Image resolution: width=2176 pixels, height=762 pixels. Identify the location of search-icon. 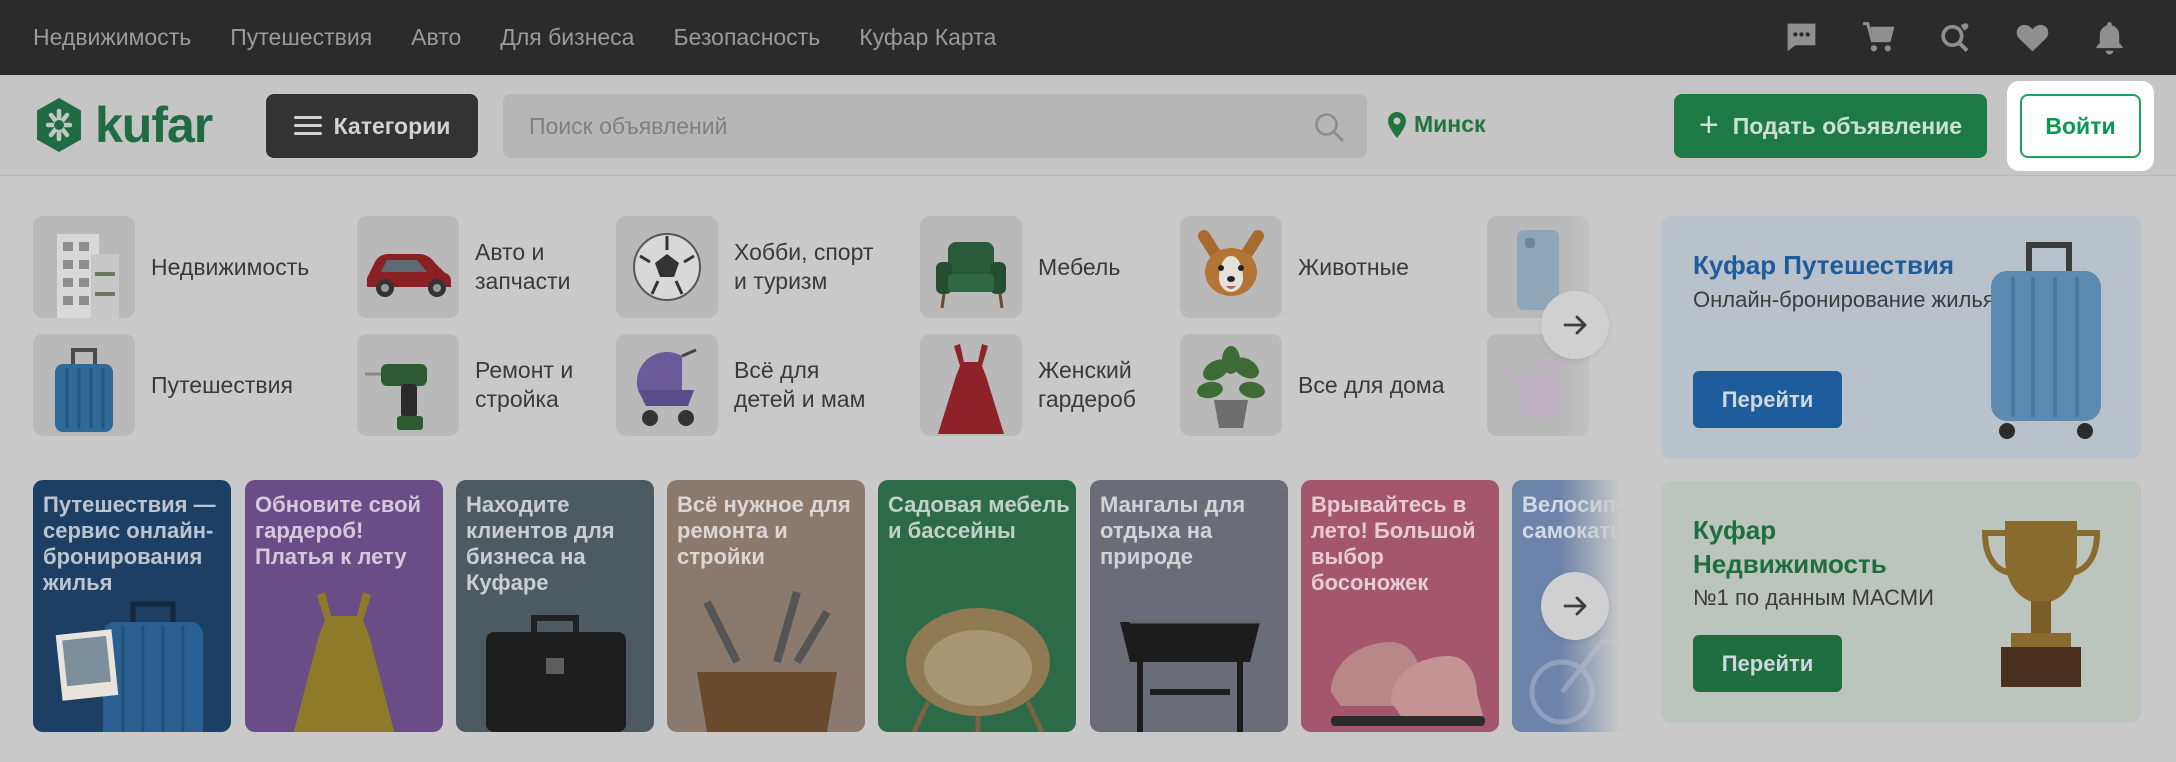
(1329, 127).